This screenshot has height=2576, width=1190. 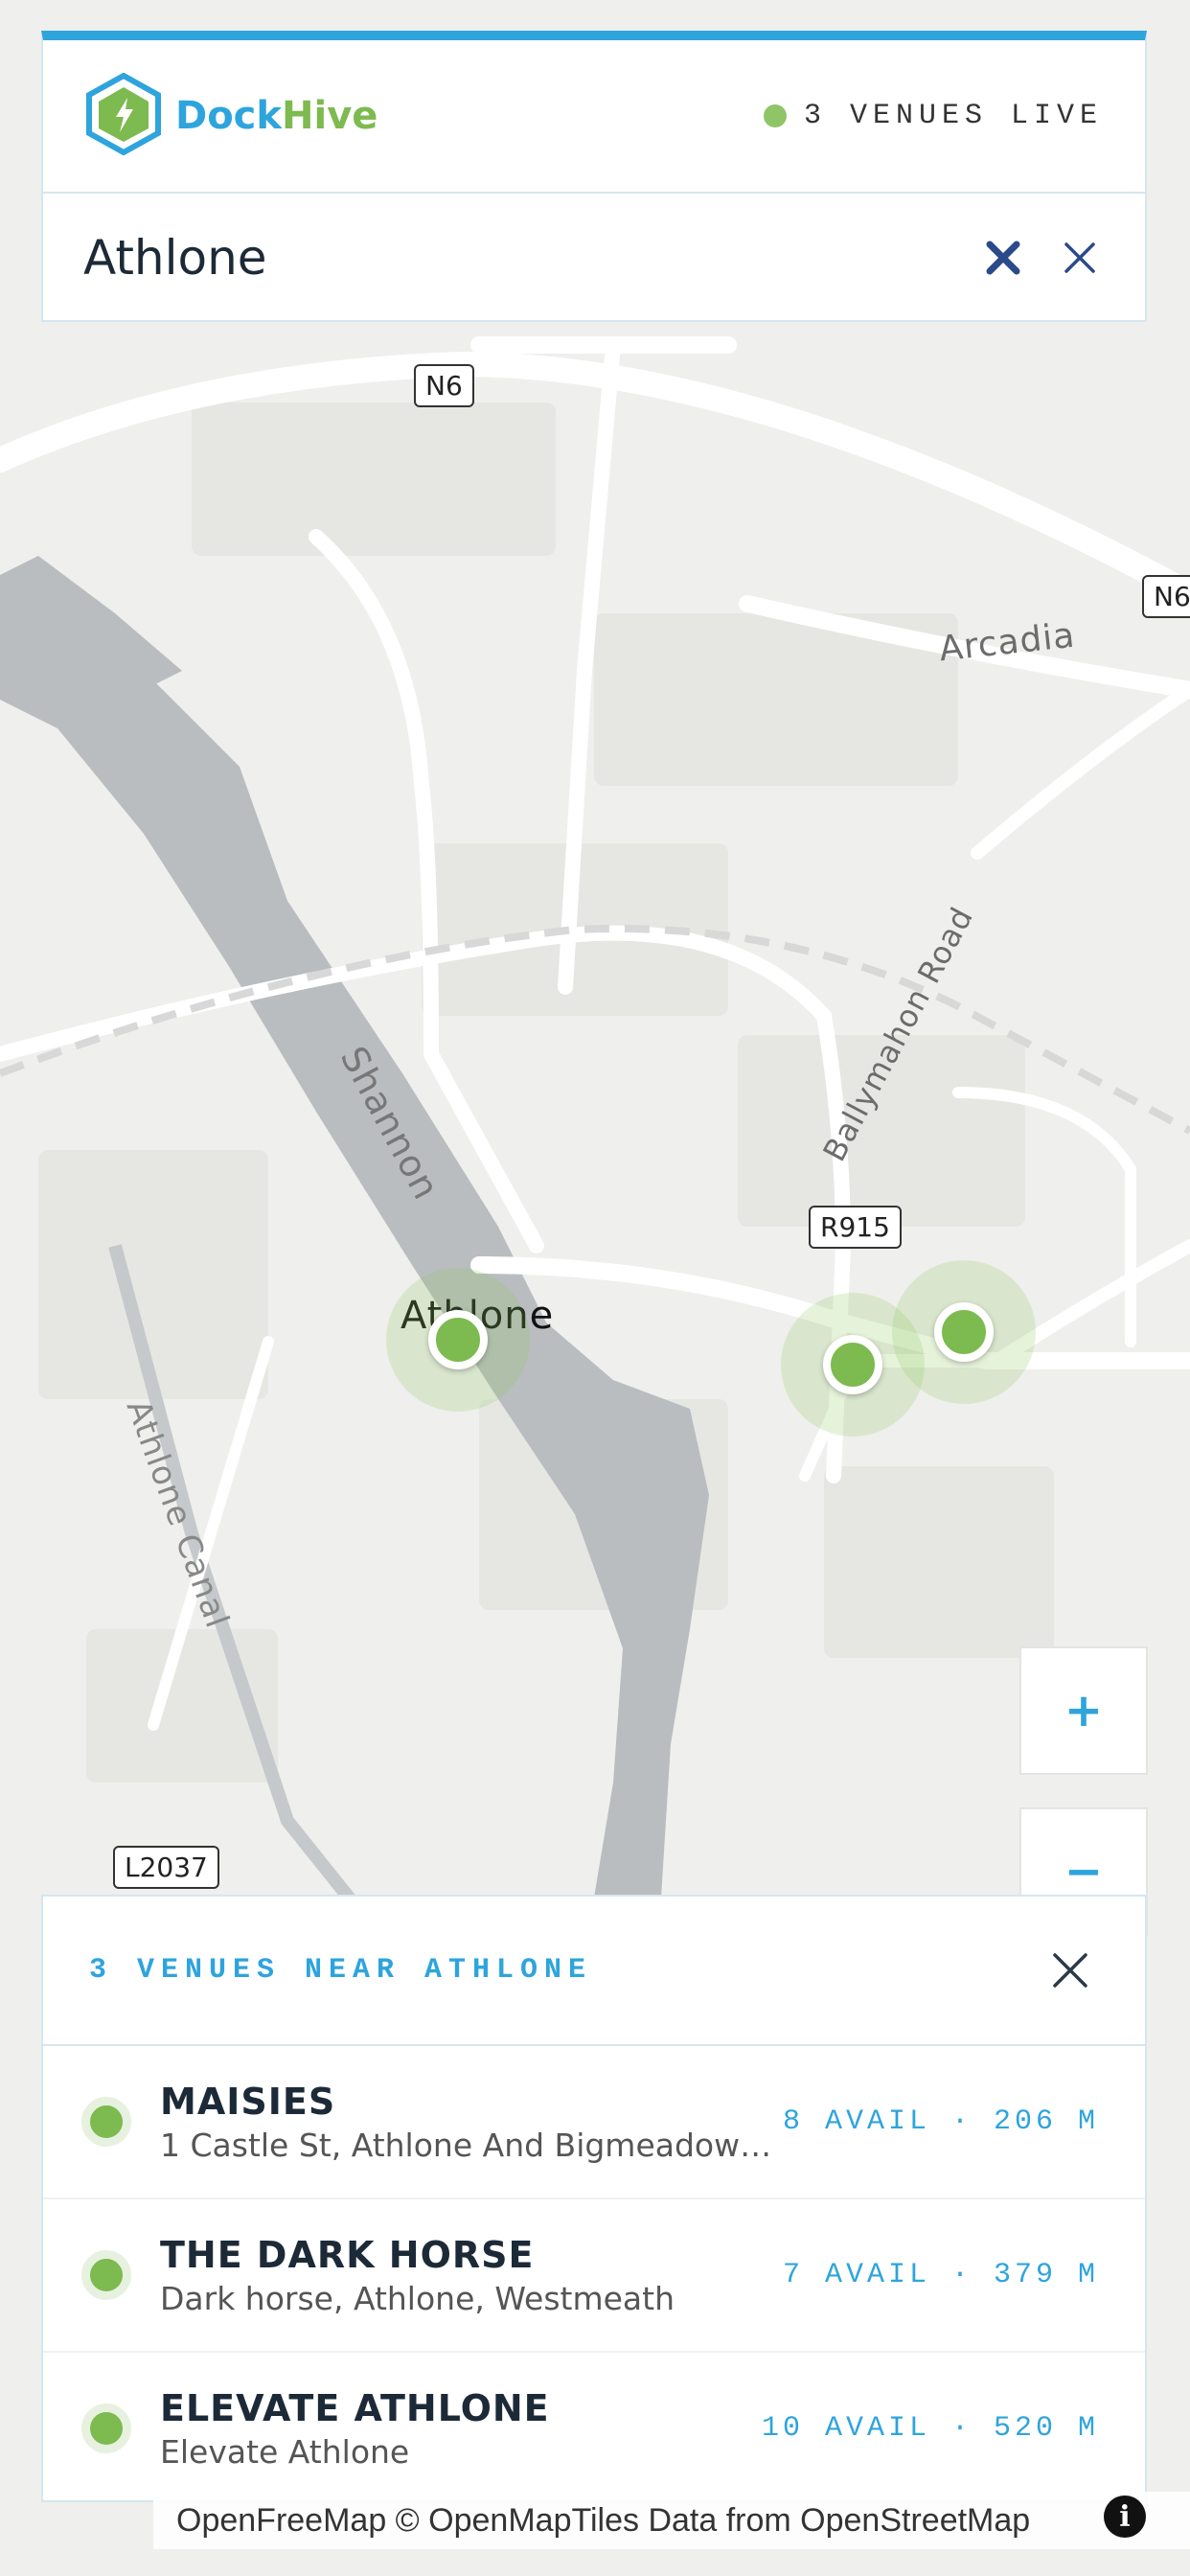 What do you see at coordinates (964, 1332) in the screenshot?
I see `venue-pin-elevate` at bounding box center [964, 1332].